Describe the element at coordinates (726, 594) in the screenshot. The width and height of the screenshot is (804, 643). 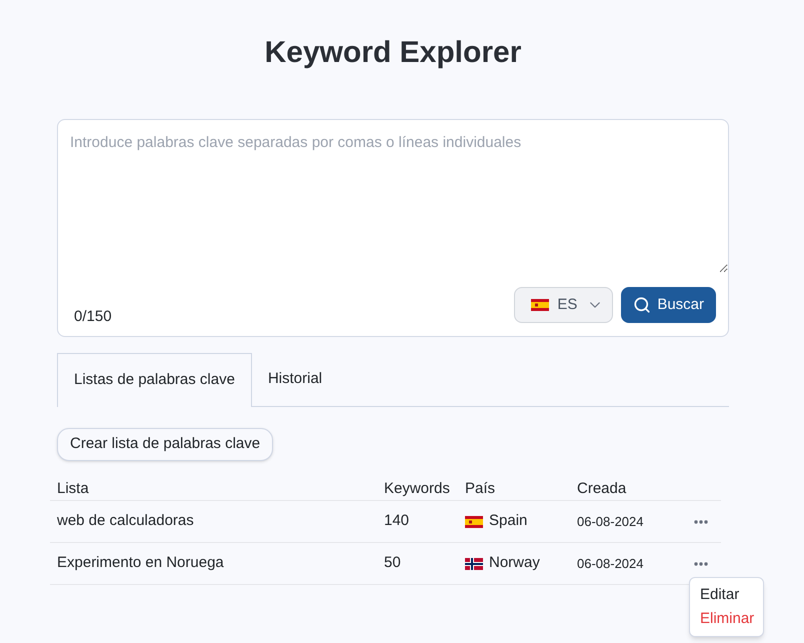
I see `menu-item: Editar` at that location.